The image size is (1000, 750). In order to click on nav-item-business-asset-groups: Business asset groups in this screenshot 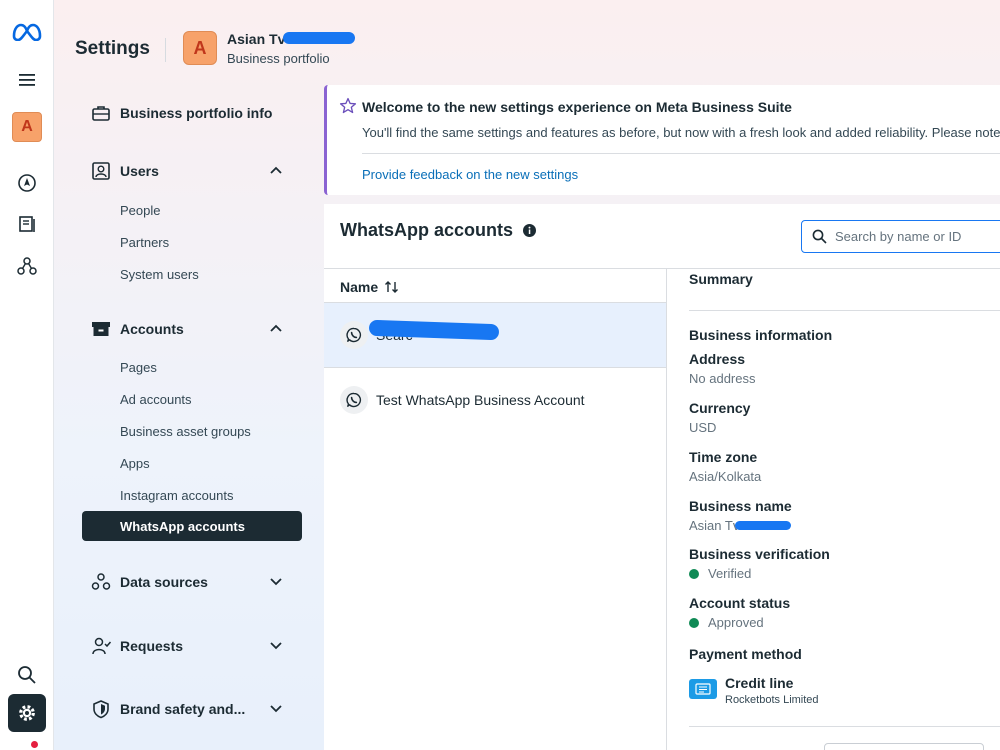, I will do `click(185, 431)`.